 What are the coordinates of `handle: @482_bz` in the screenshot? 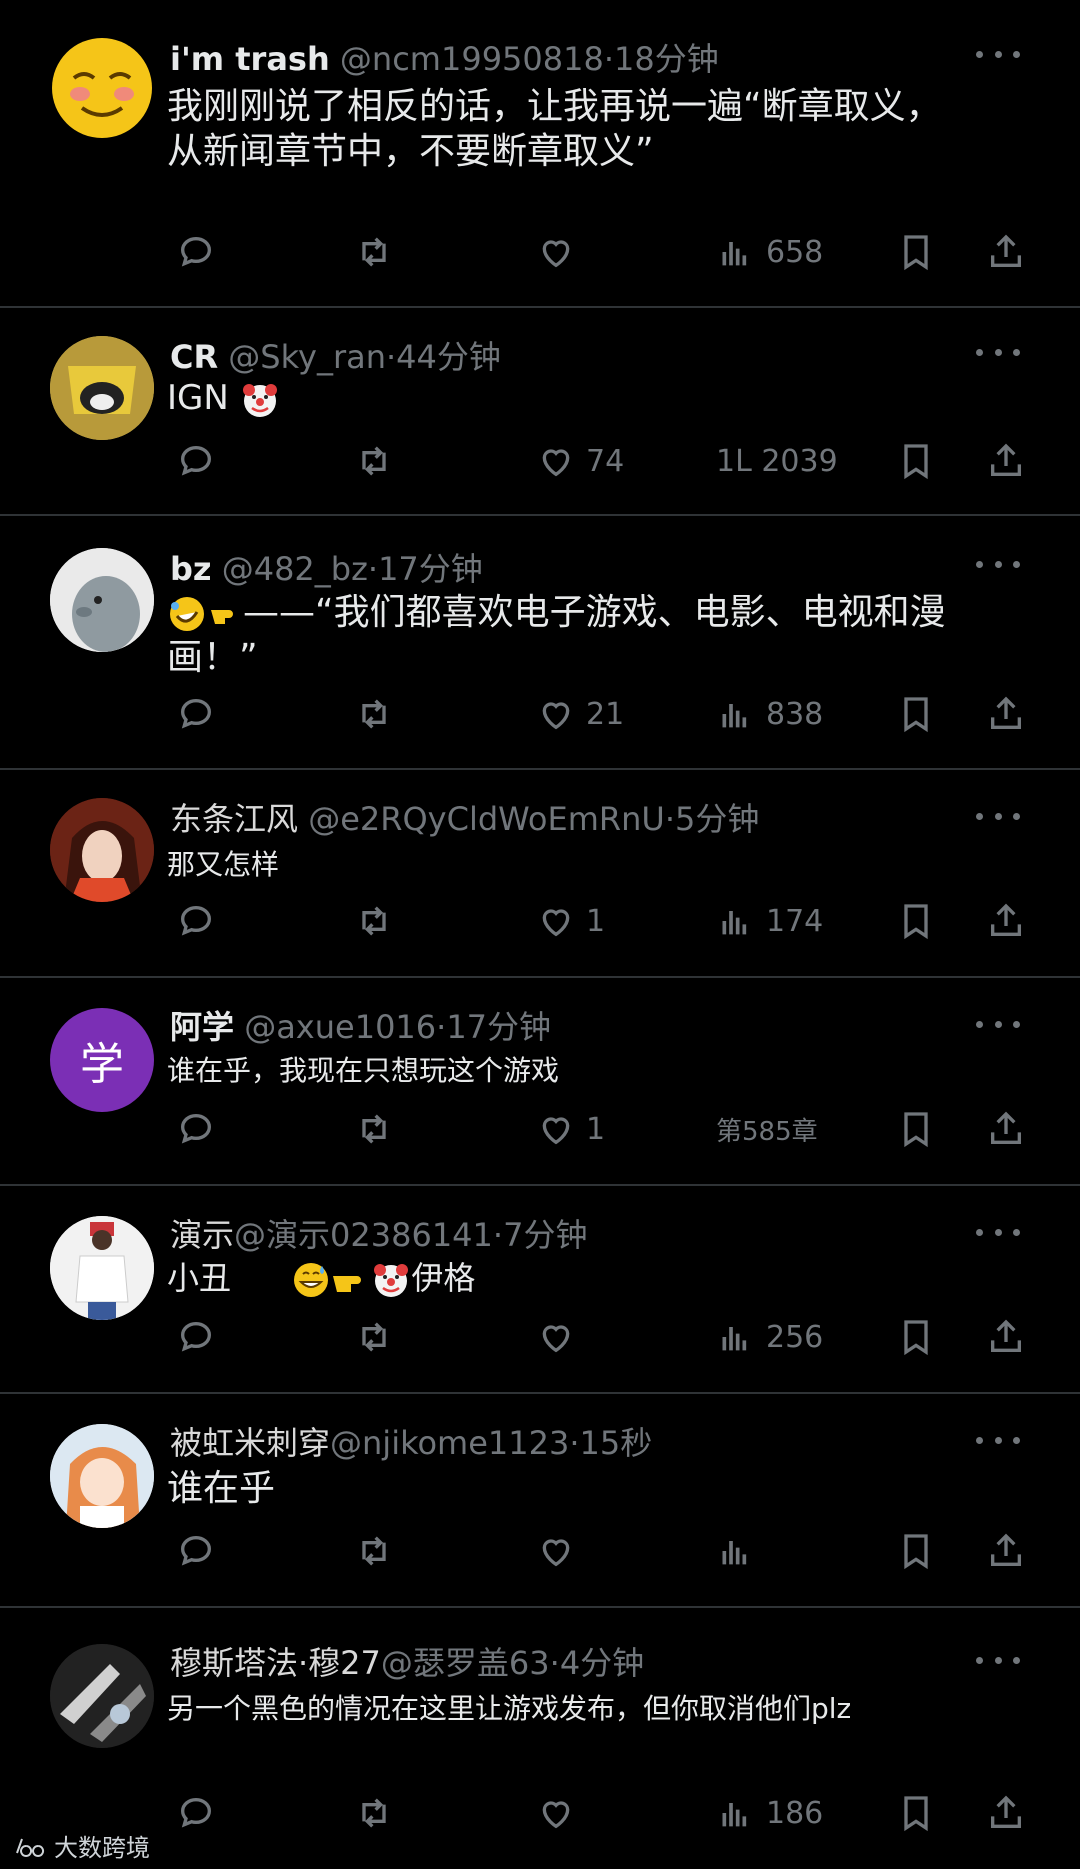 It's located at (295, 569).